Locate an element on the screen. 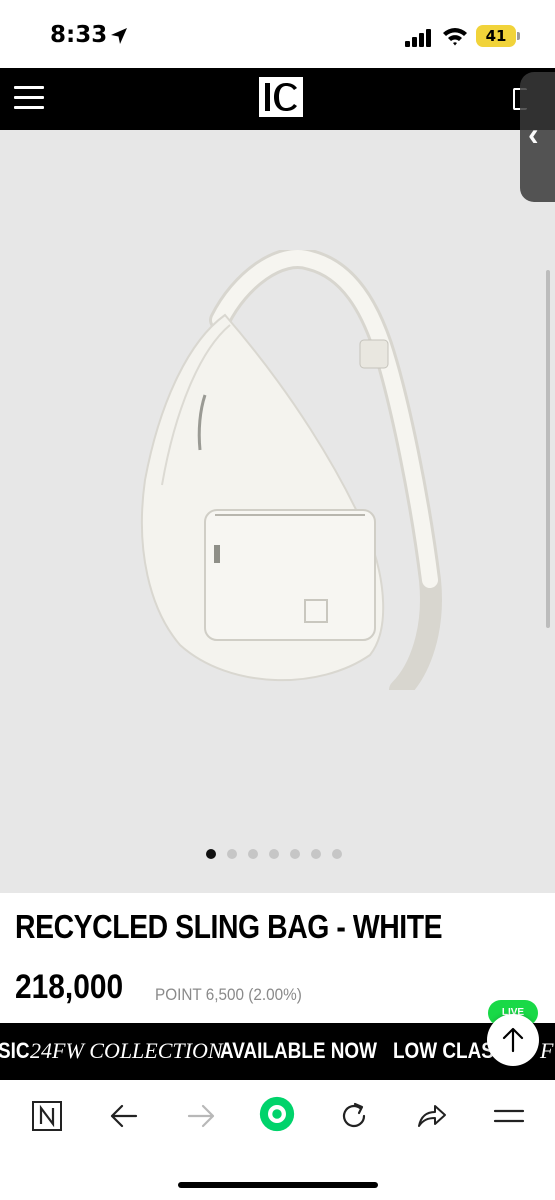 The height and width of the screenshot is (1200, 555). product-price: 218,000 is located at coordinates (69, 987).